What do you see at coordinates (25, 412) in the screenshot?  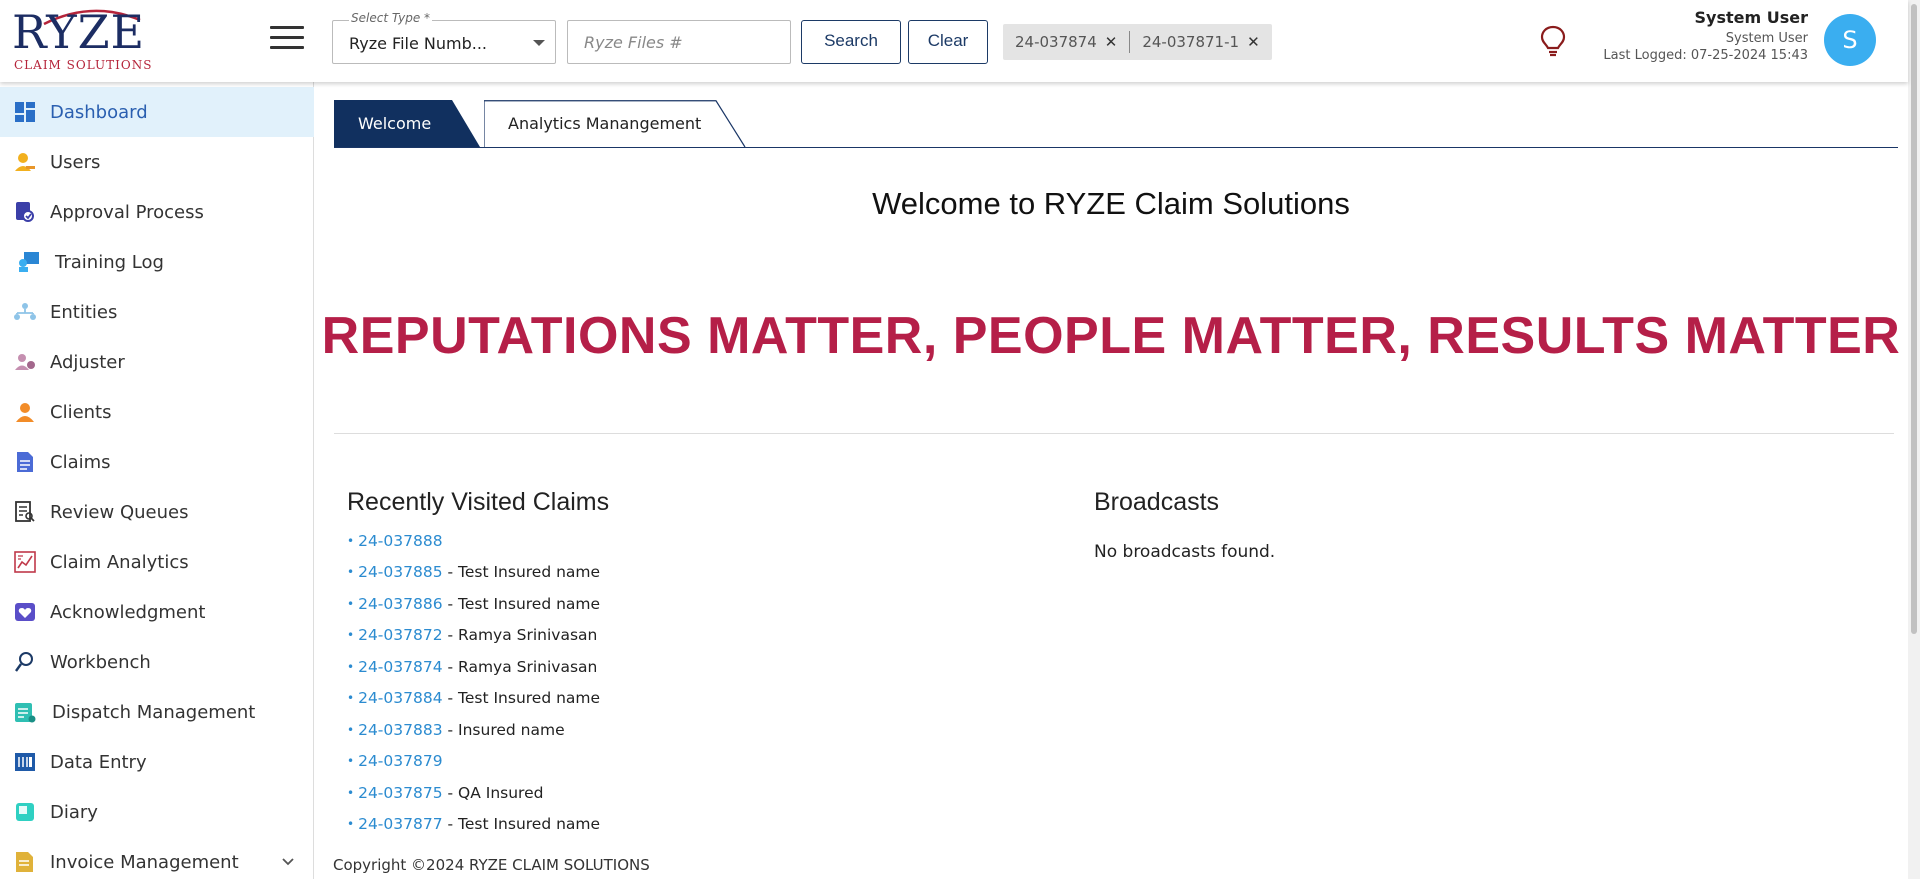 I see `clients-icon` at bounding box center [25, 412].